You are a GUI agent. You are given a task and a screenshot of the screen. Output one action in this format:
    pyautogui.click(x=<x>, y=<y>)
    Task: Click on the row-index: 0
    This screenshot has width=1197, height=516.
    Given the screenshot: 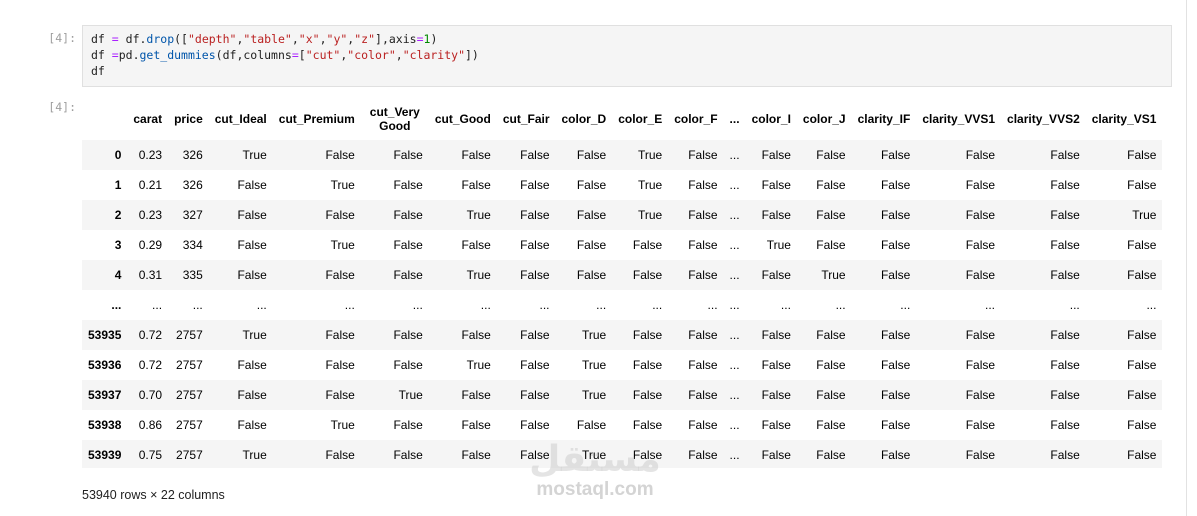 What is the action you would take?
    pyautogui.click(x=118, y=155)
    